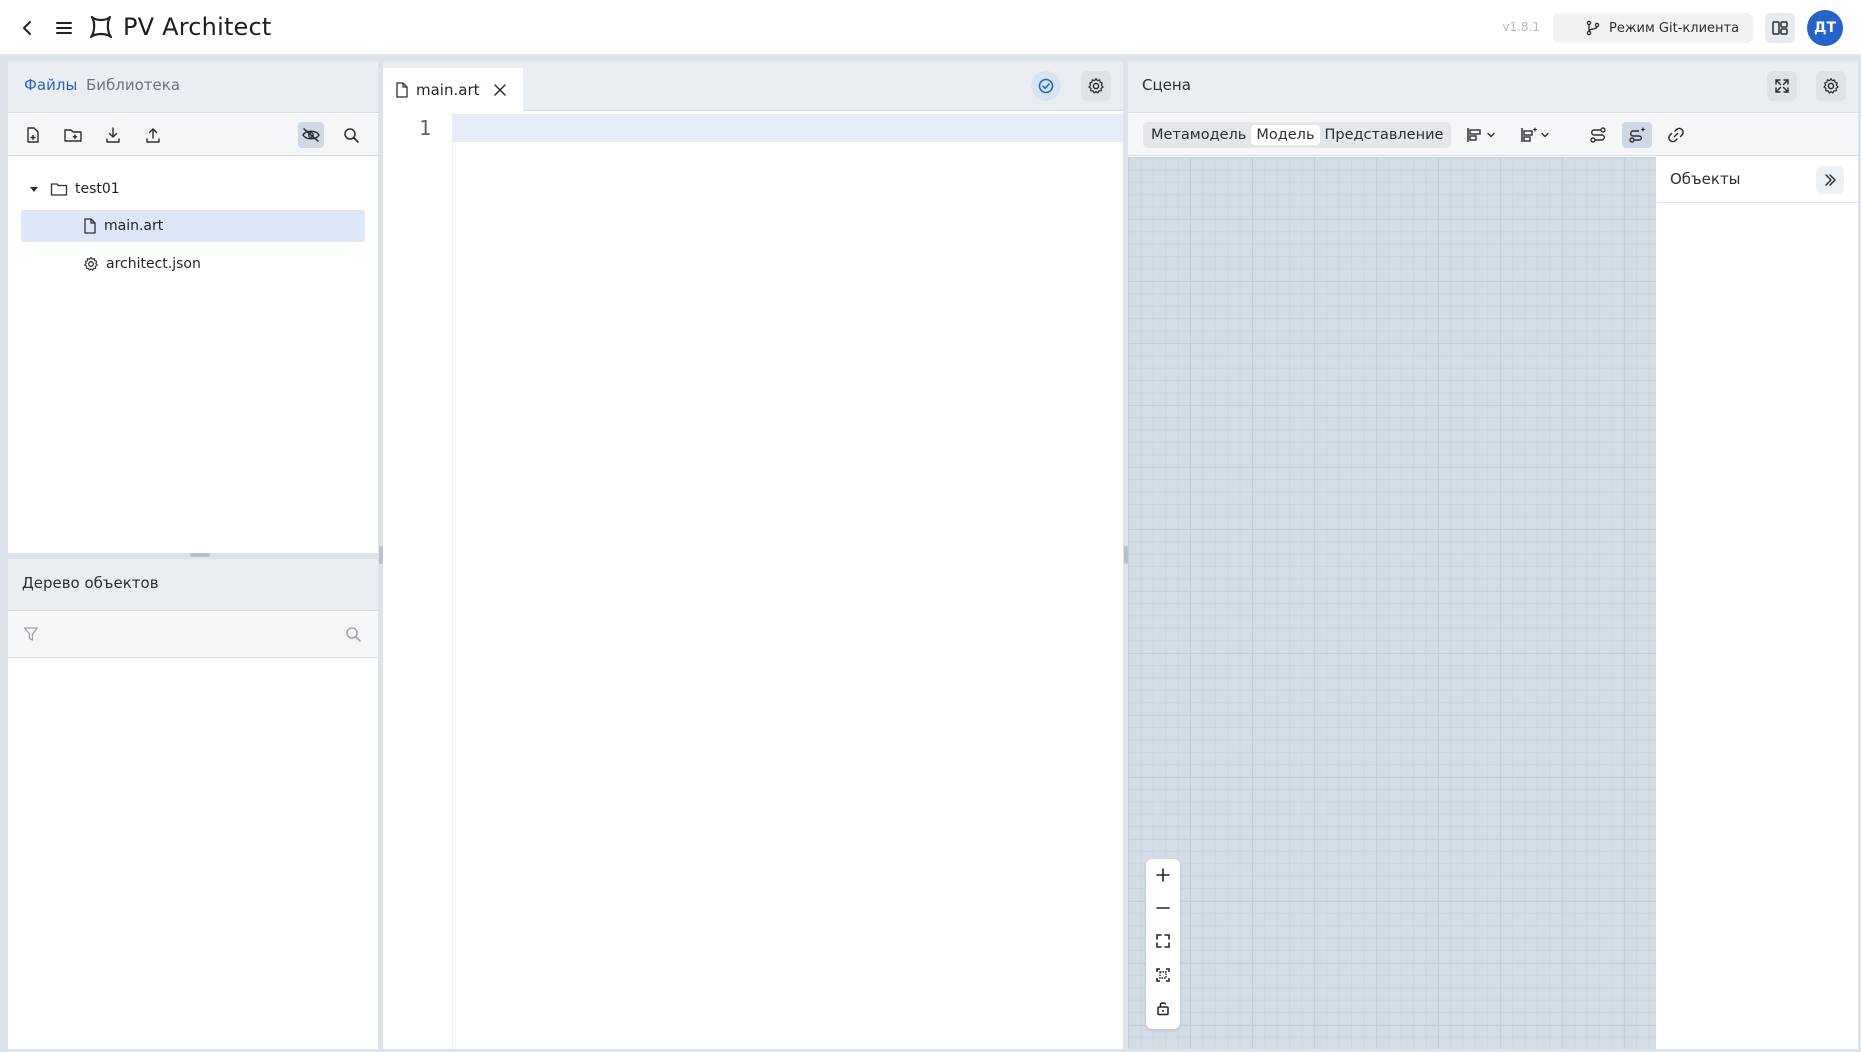 The width and height of the screenshot is (1861, 1052). What do you see at coordinates (193, 635) in the screenshot?
I see `object-tree-filter-bar` at bounding box center [193, 635].